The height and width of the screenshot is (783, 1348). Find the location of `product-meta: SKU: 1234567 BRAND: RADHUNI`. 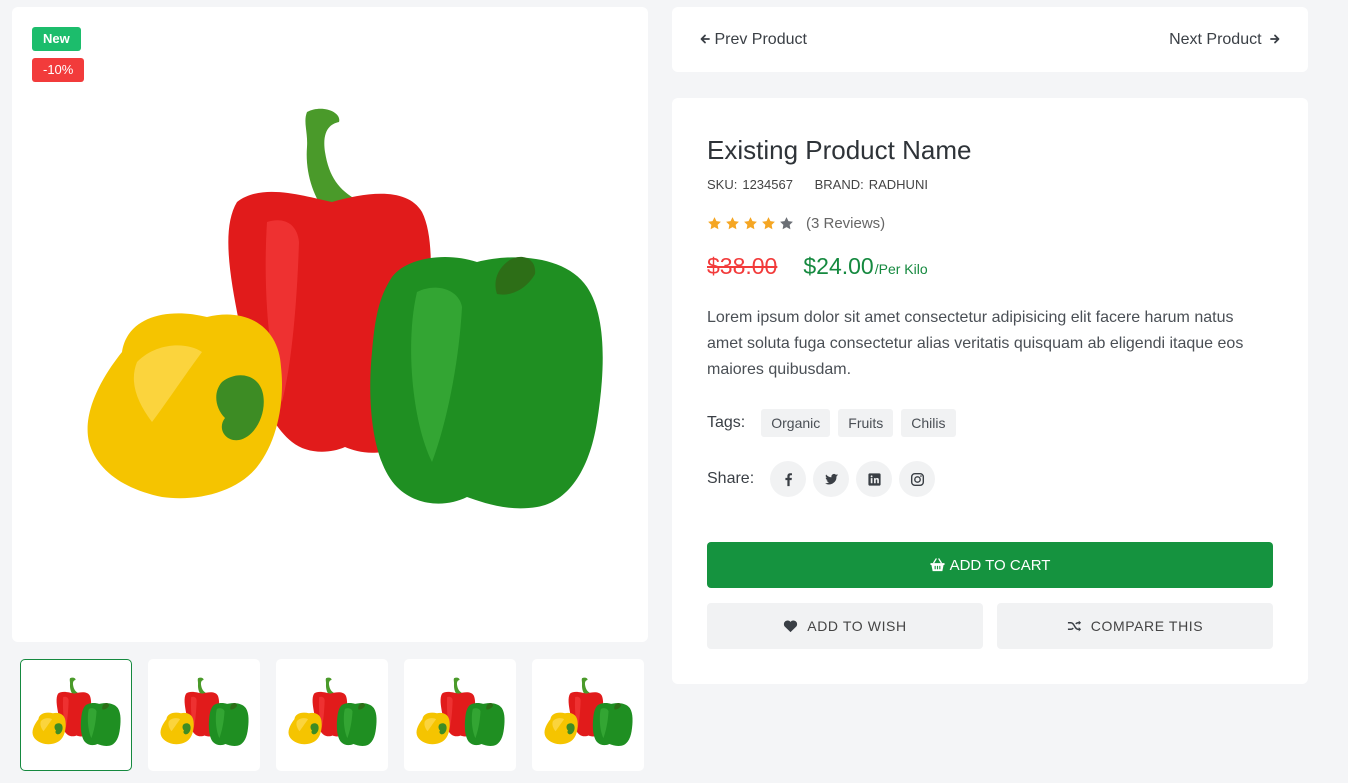

product-meta: SKU: 1234567 BRAND: RADHUNI is located at coordinates (826, 184).